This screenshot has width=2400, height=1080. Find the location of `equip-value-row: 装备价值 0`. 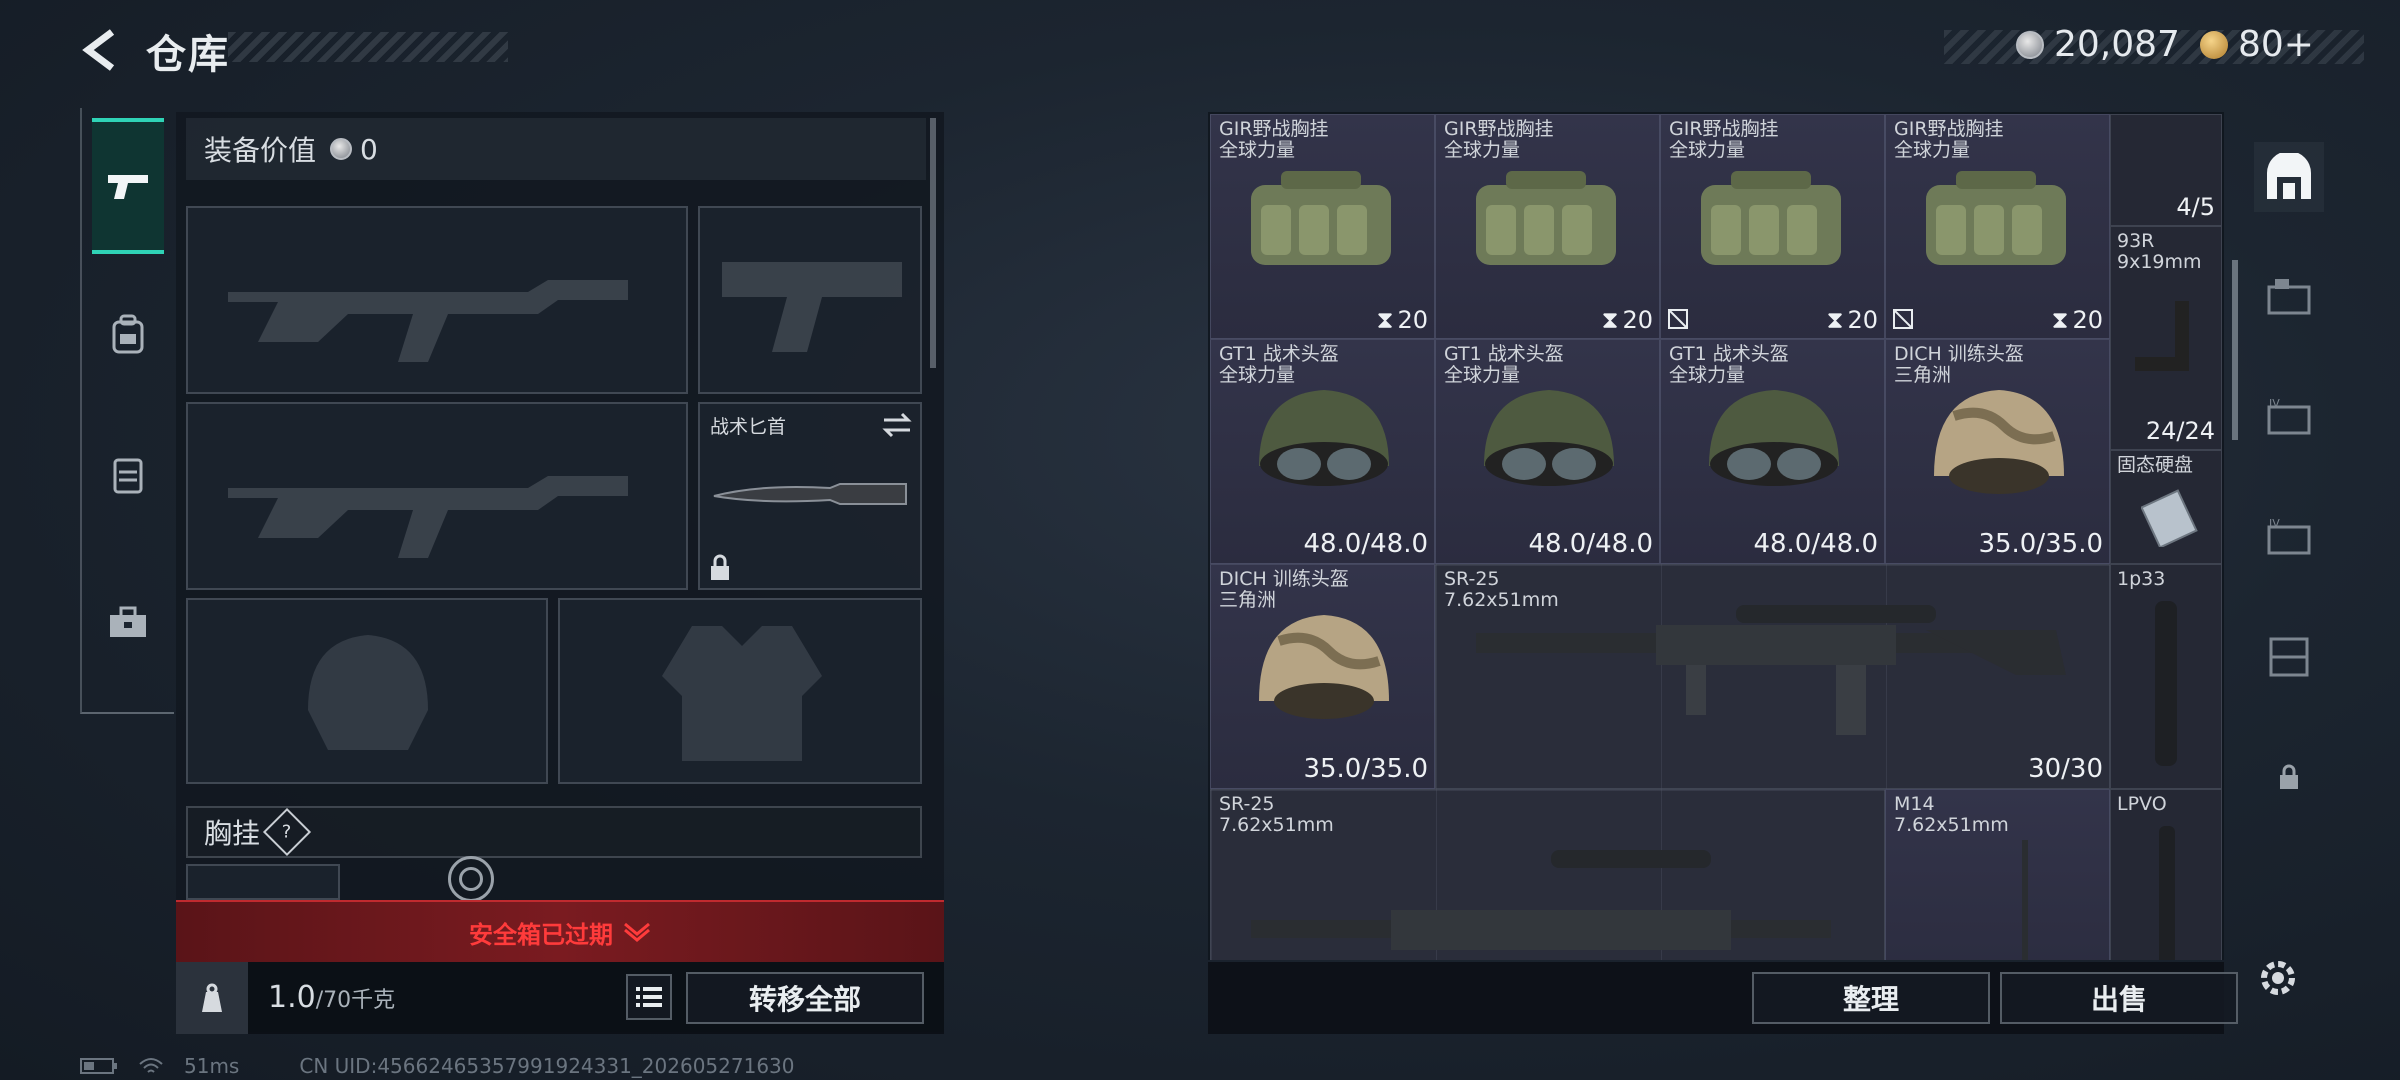

equip-value-row: 装备价值 0 is located at coordinates (556, 149).